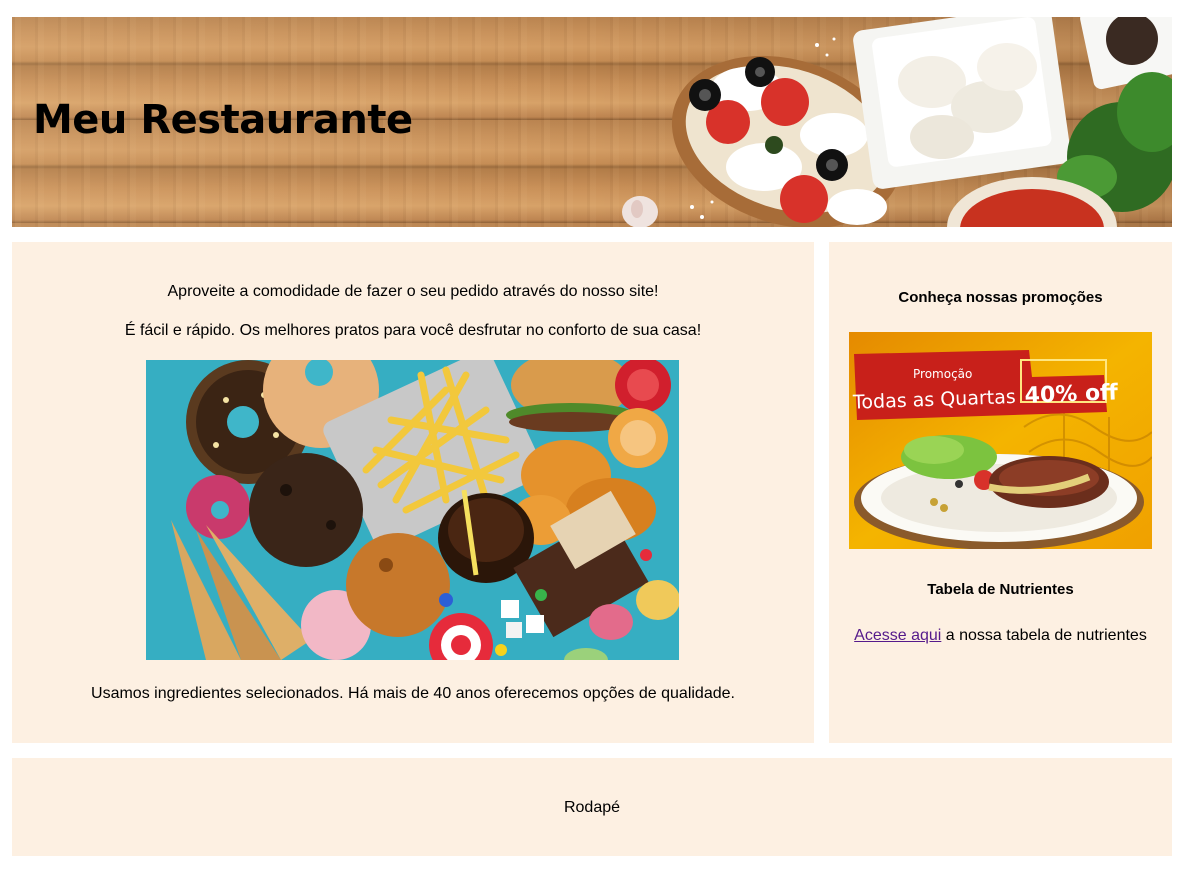 The height and width of the screenshot is (870, 1187). I want to click on nutrients-paragraph: Acesse aqui a nossa tabela de nutrientes, so click(1000, 636).